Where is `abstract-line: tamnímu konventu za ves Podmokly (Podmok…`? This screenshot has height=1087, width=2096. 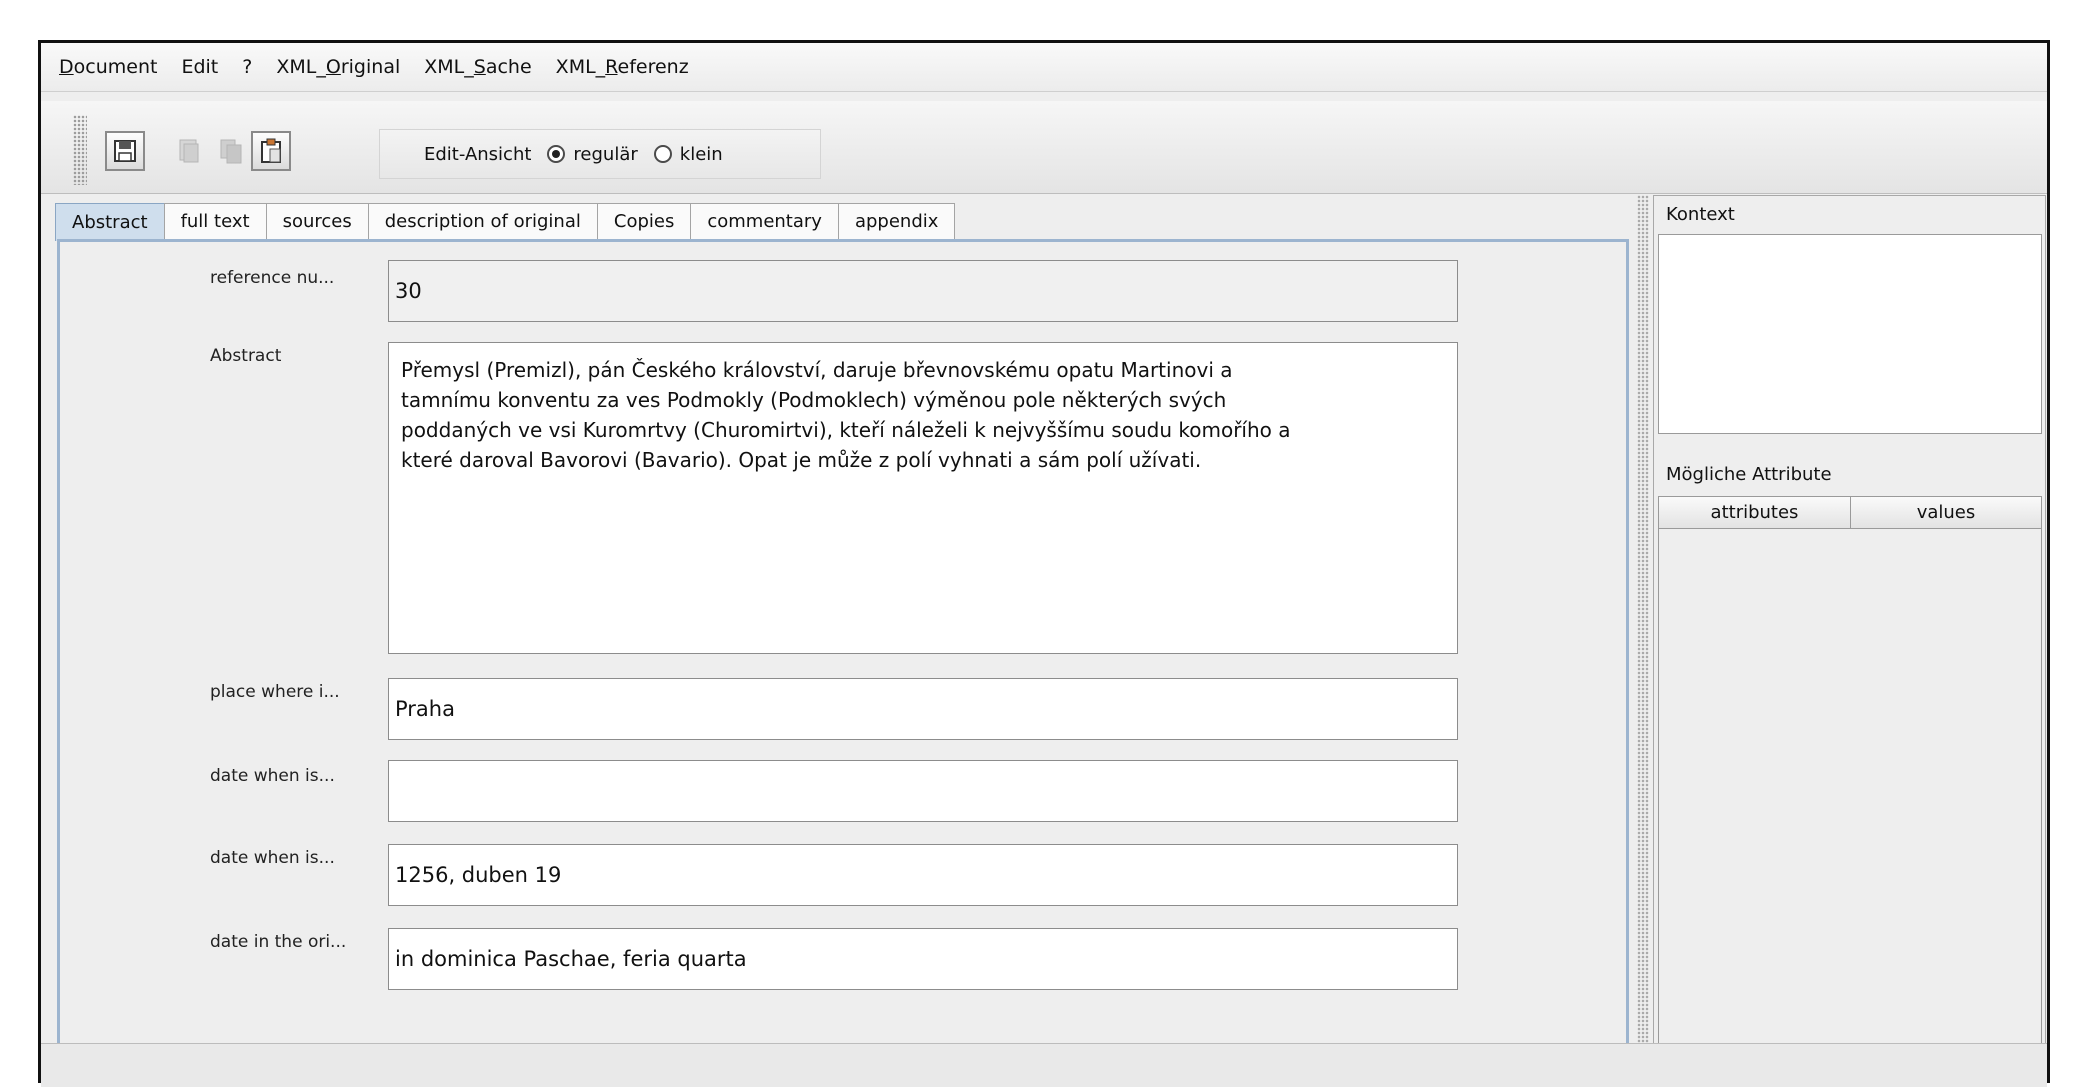 abstract-line: tamnímu konventu za ves Podmokly (Podmok… is located at coordinates (814, 400).